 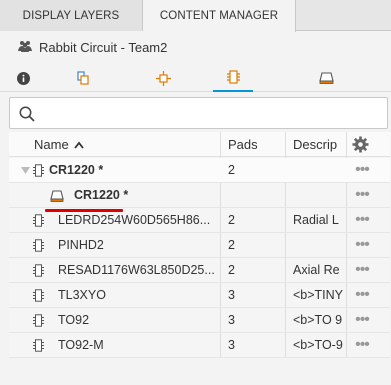 I want to click on search-input, so click(x=207, y=113).